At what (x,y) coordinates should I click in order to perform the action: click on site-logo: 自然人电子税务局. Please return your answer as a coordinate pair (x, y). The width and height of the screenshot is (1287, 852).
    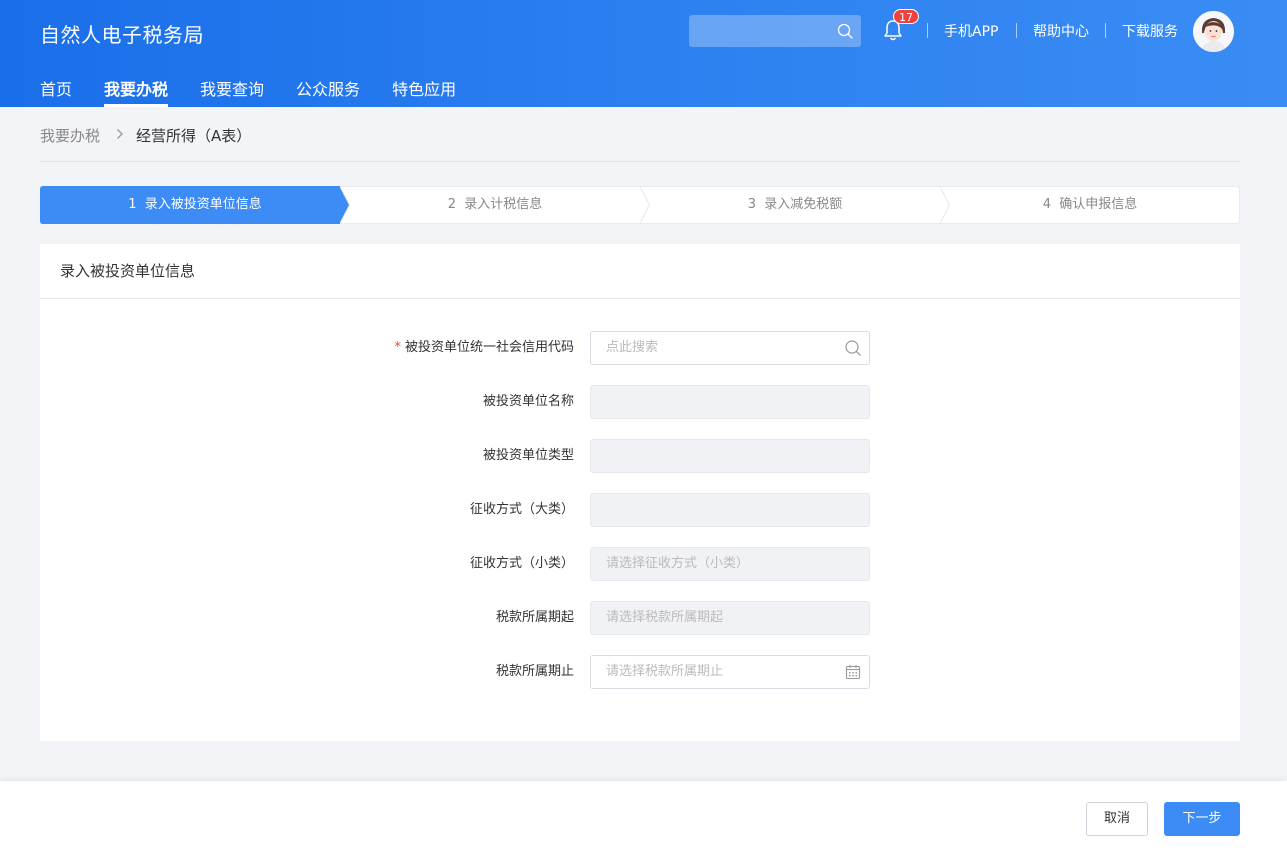
    Looking at the image, I should click on (122, 33).